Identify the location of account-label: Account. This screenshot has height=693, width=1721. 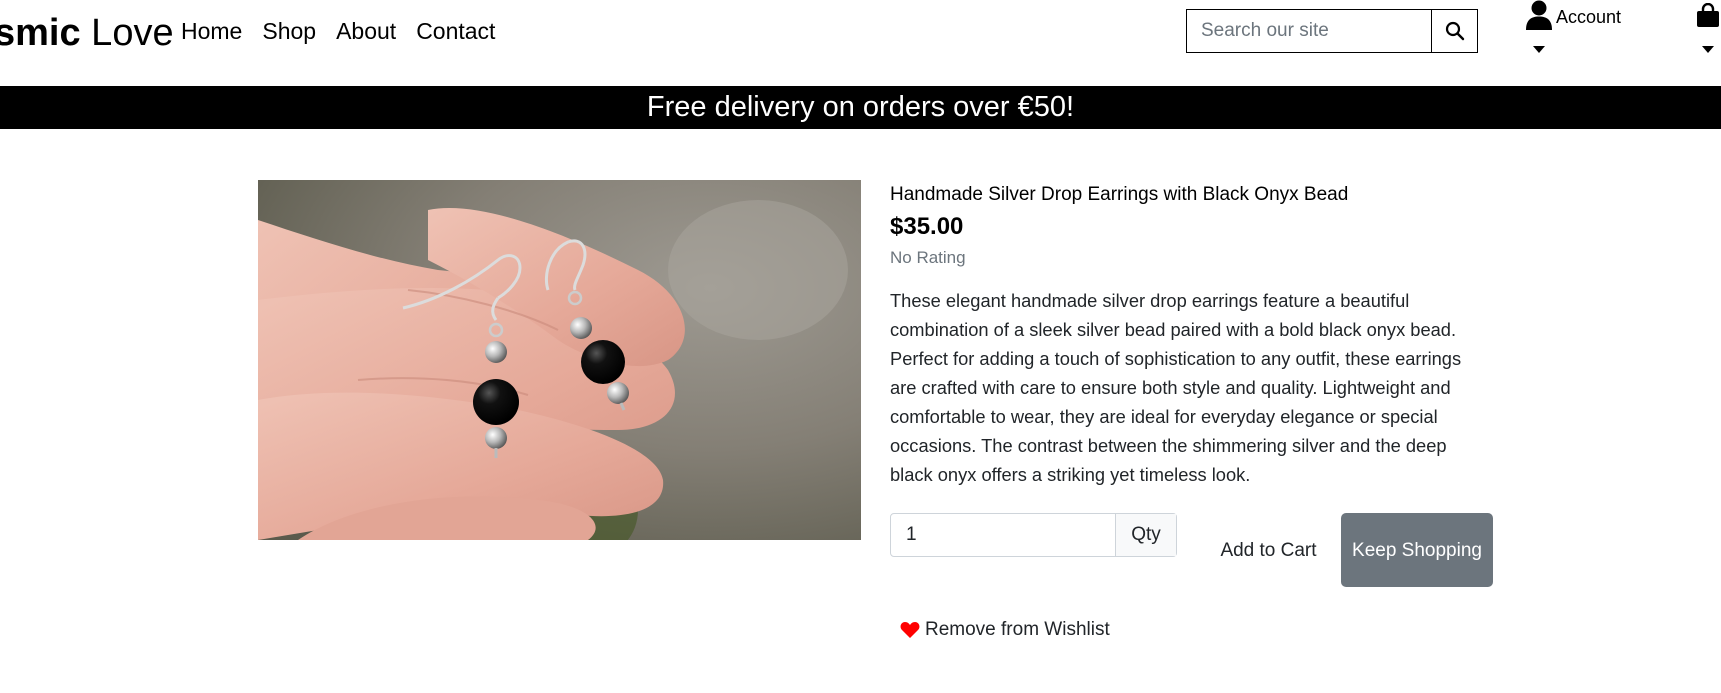
(1589, 17).